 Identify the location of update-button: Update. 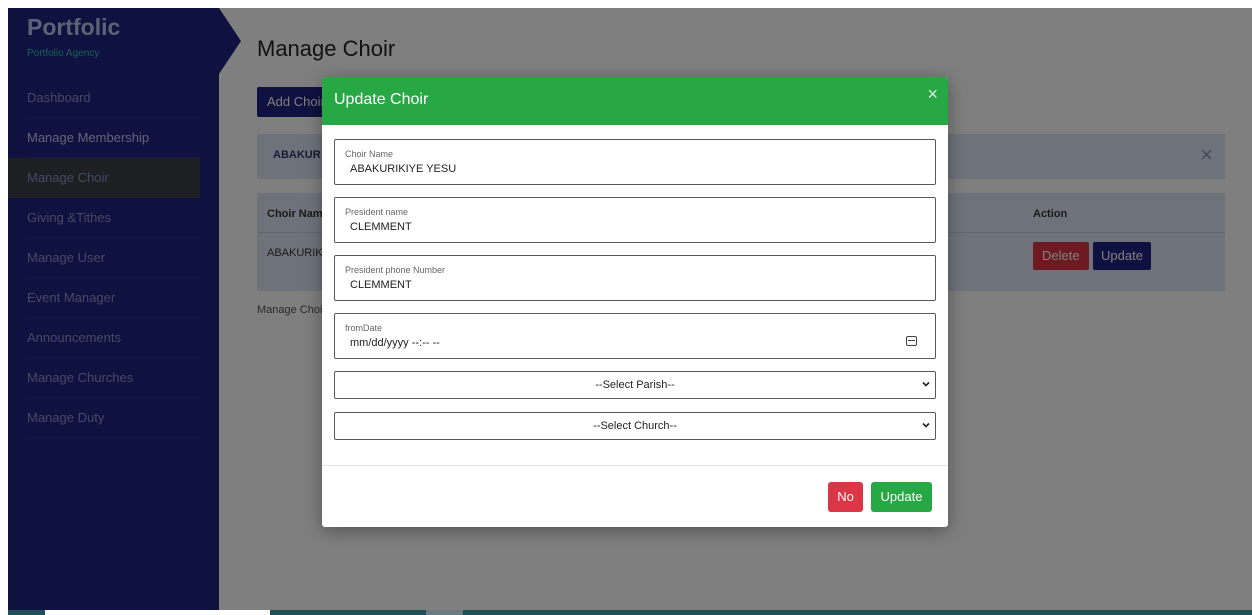
(901, 497).